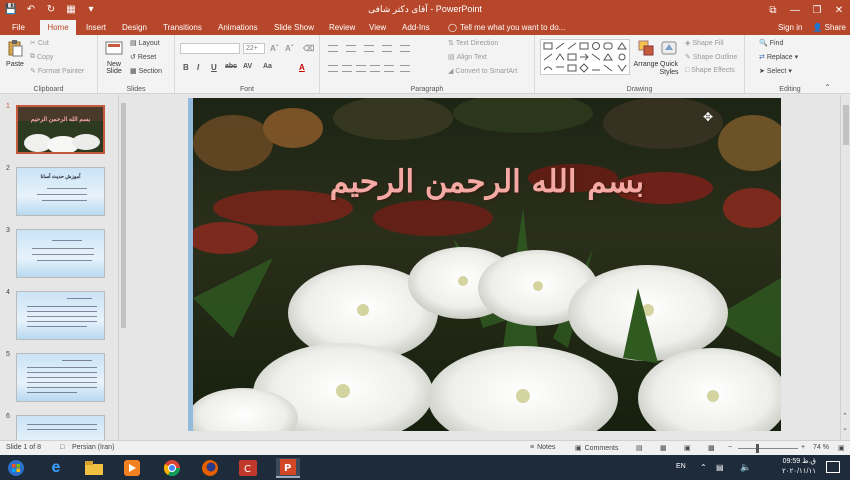 The height and width of the screenshot is (480, 850). I want to click on zoom-slider-thumb, so click(757, 448).